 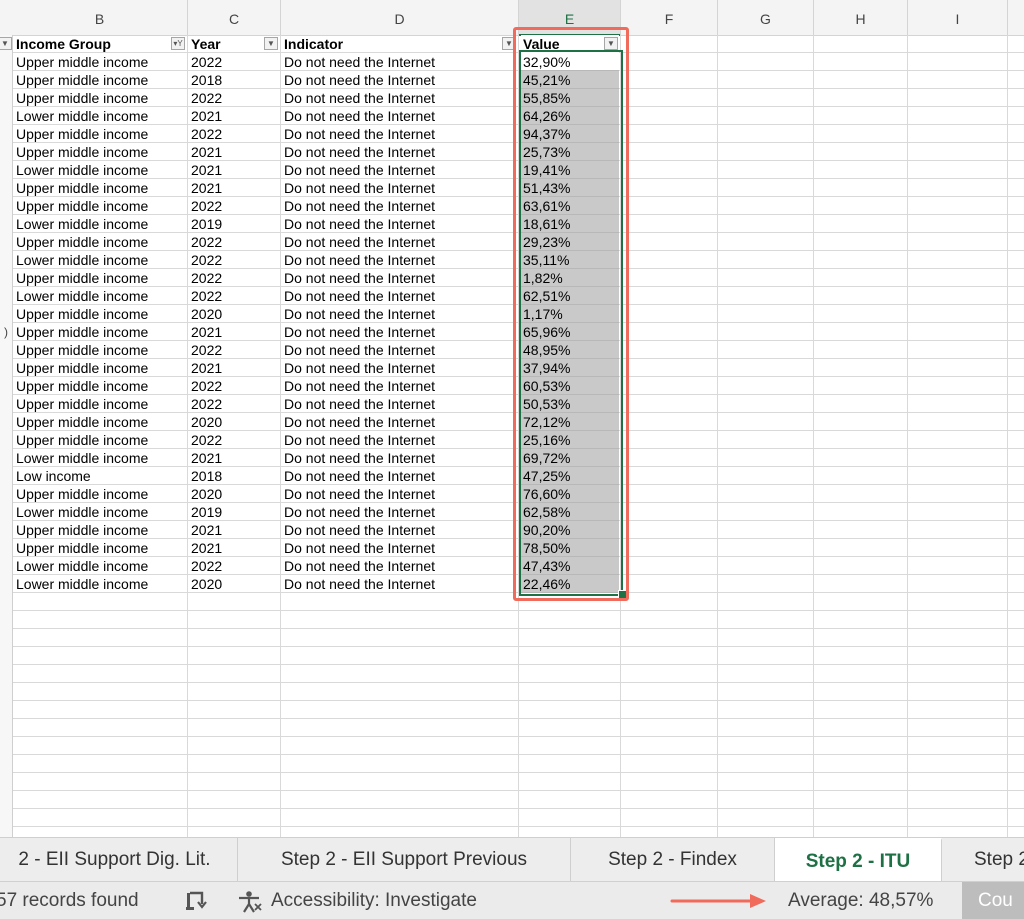 I want to click on cell-value: 37,94%, so click(x=570, y=368).